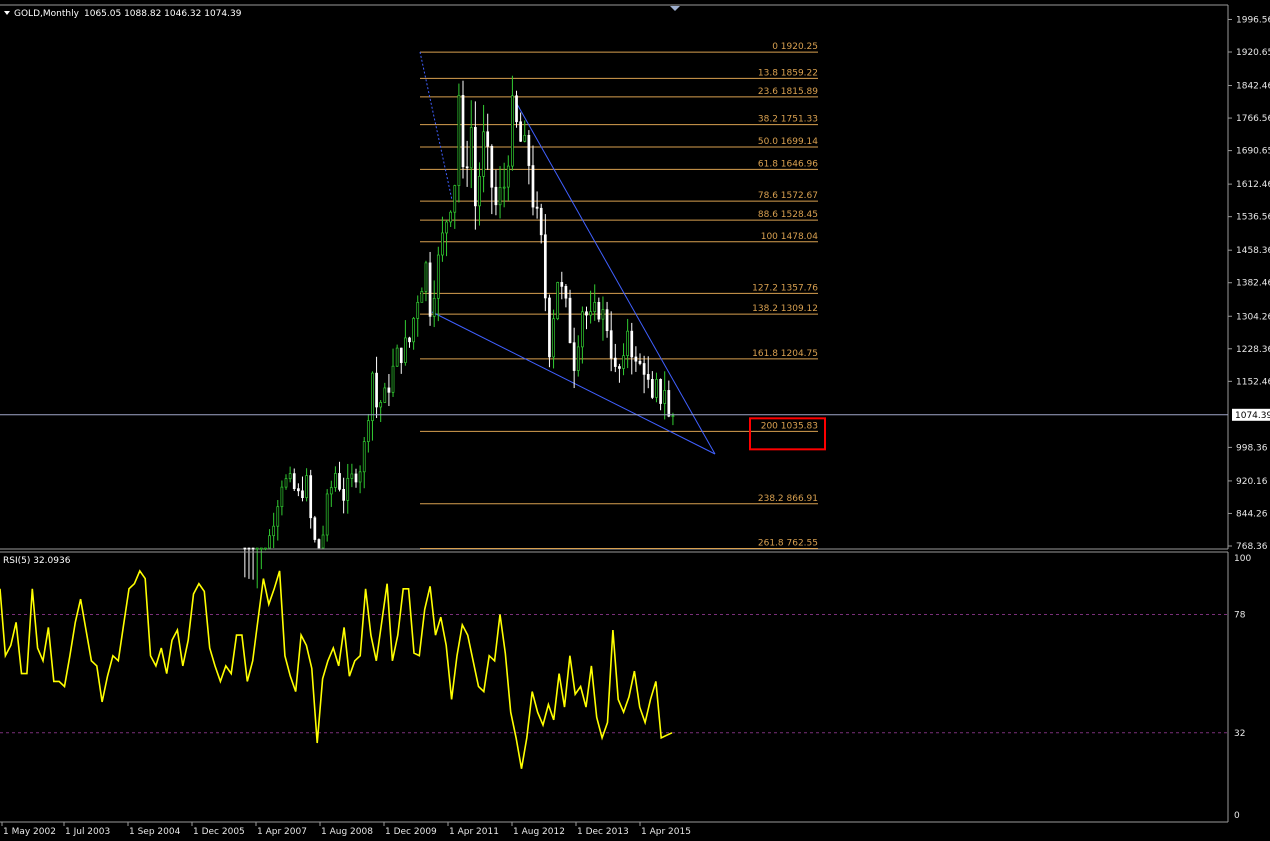 This screenshot has height=841, width=1270. What do you see at coordinates (788, 196) in the screenshot?
I see `fib-level-label: 78.6 1572.67` at bounding box center [788, 196].